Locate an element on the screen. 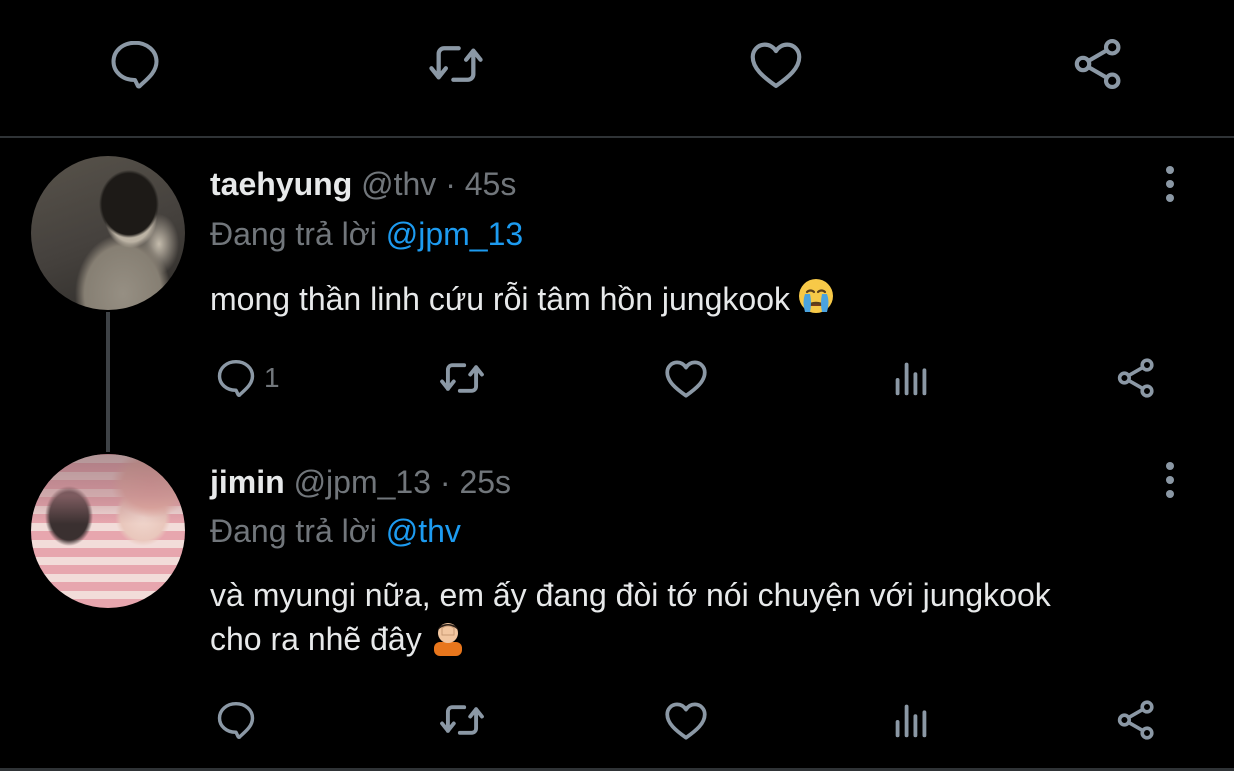 The height and width of the screenshot is (771, 1234). replying-to-line: Đang trả lời @thv is located at coordinates (335, 531).